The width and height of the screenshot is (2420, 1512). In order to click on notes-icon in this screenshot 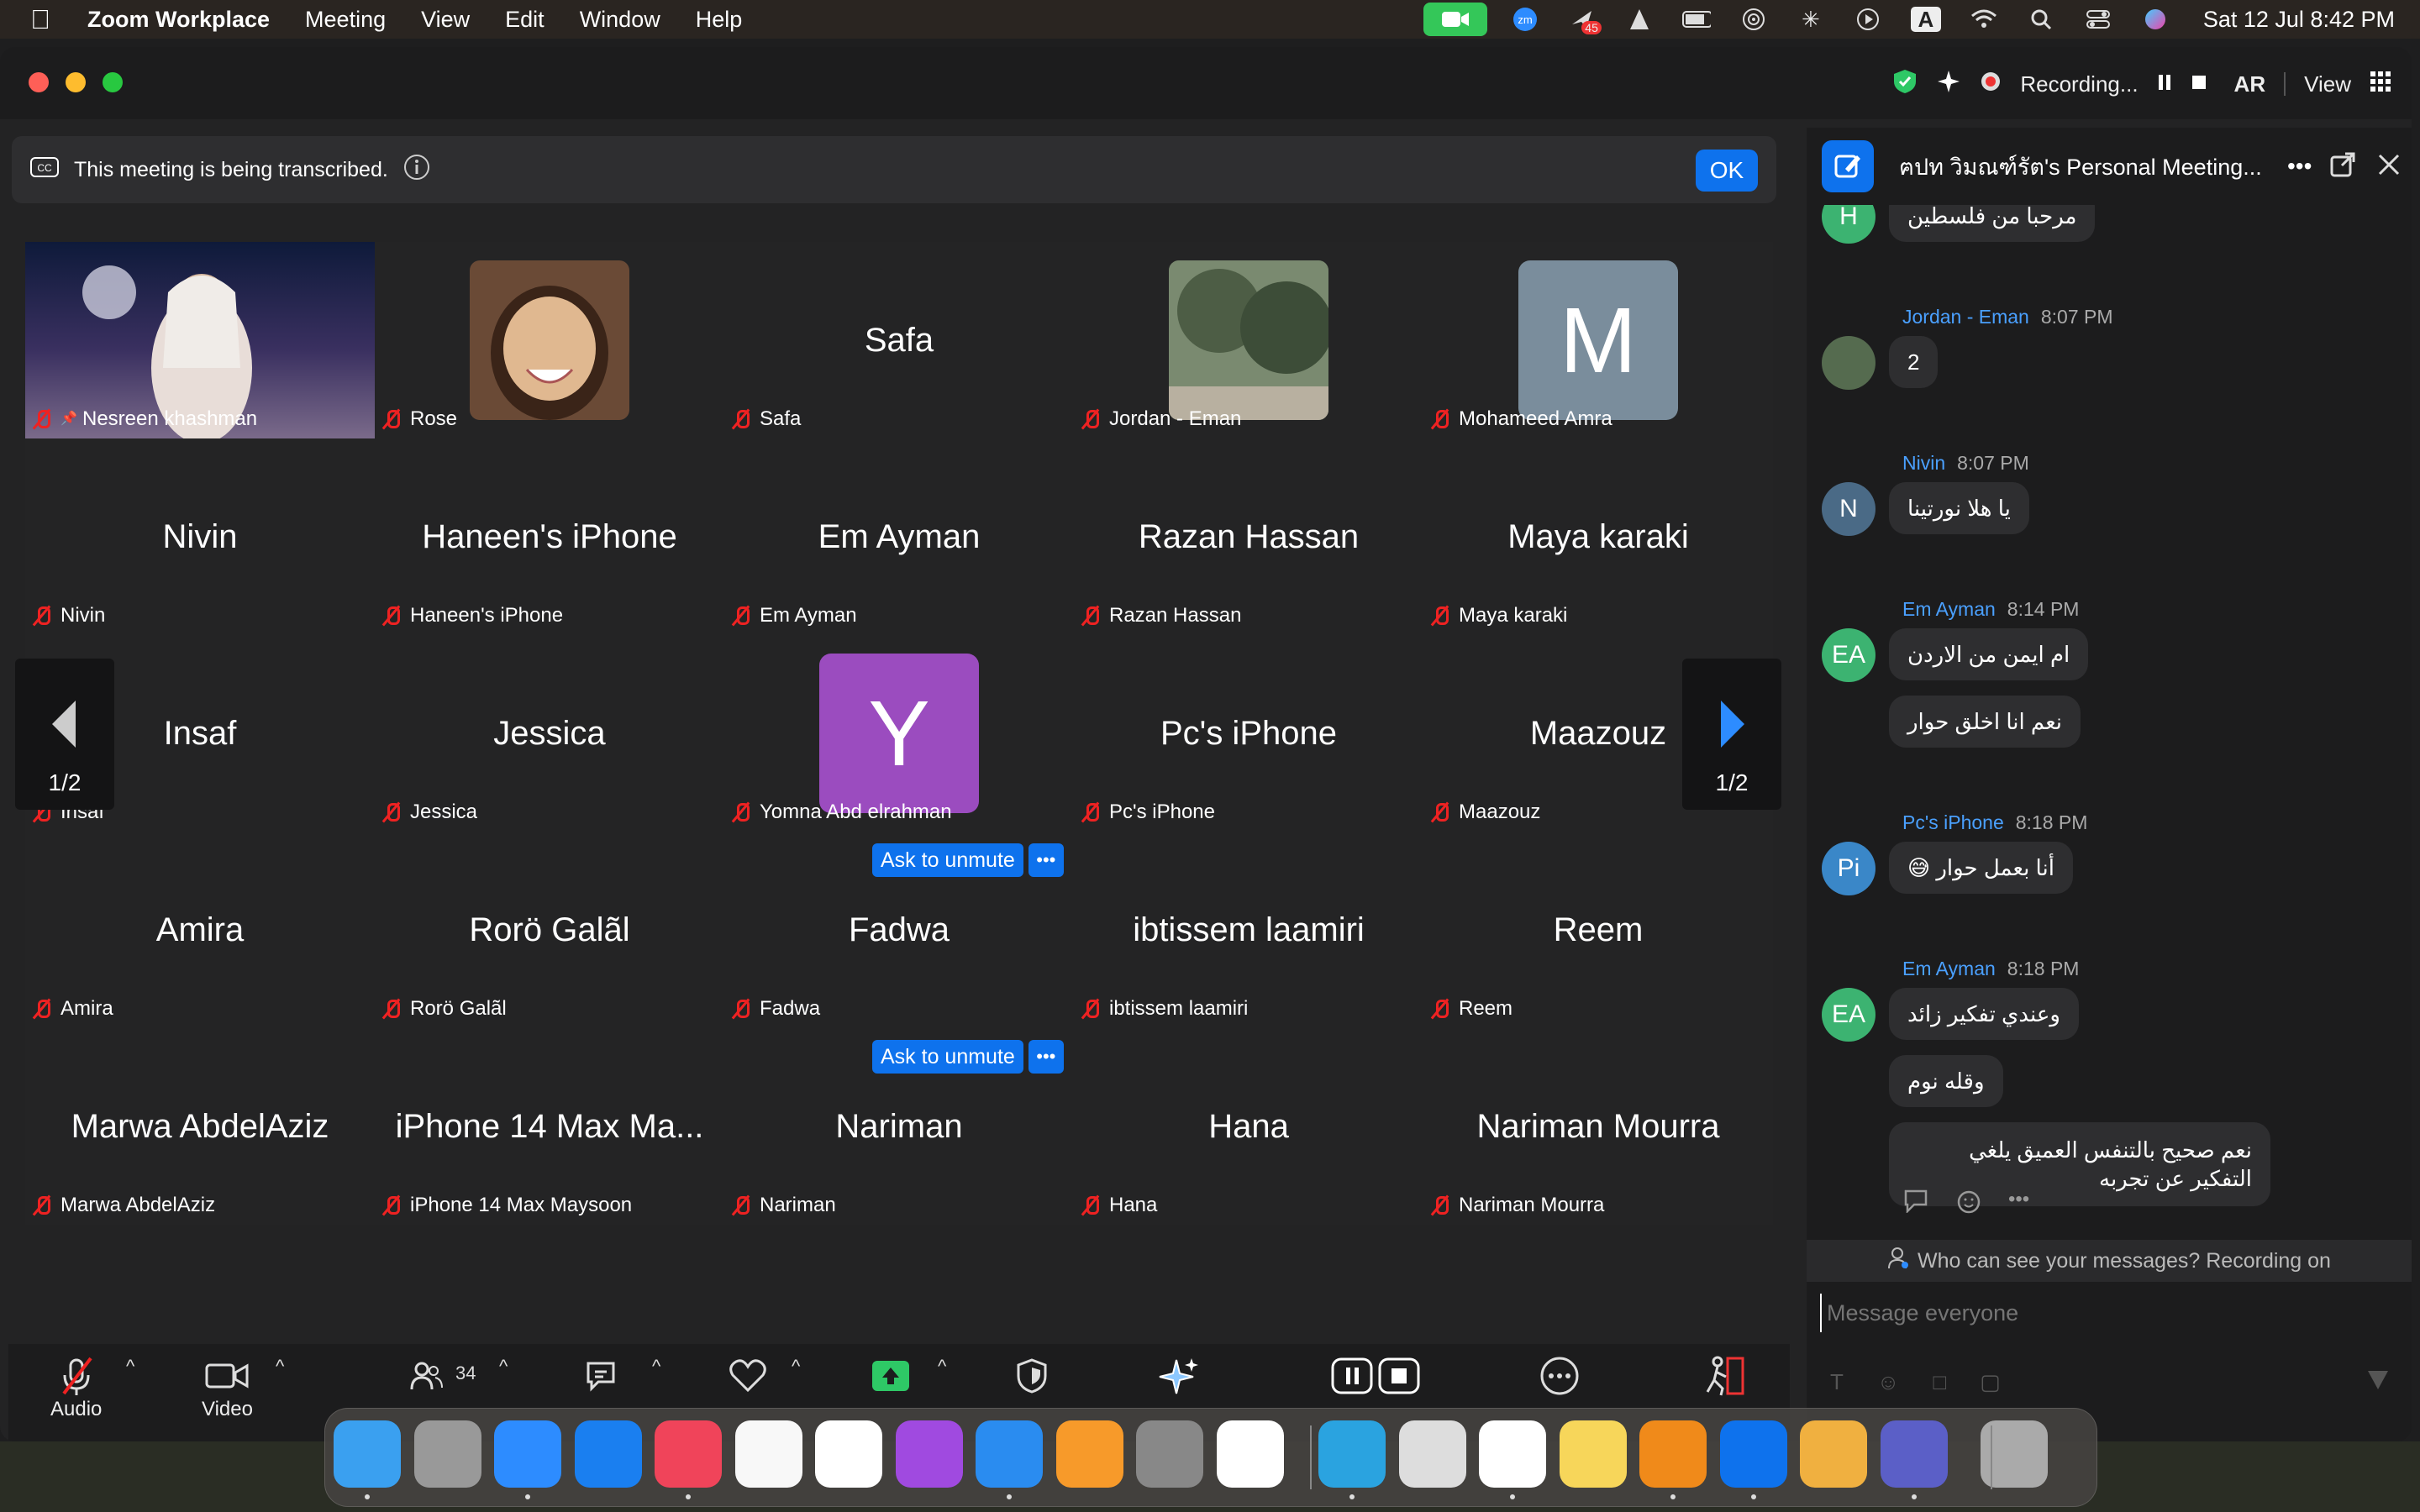, I will do `click(1593, 1454)`.